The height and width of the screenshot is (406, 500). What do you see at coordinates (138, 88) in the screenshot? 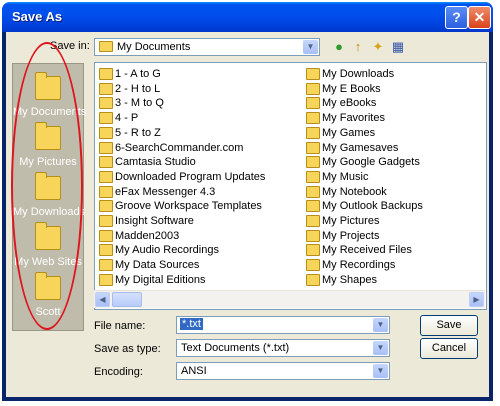
I see `file-name: 2 - H to L` at bounding box center [138, 88].